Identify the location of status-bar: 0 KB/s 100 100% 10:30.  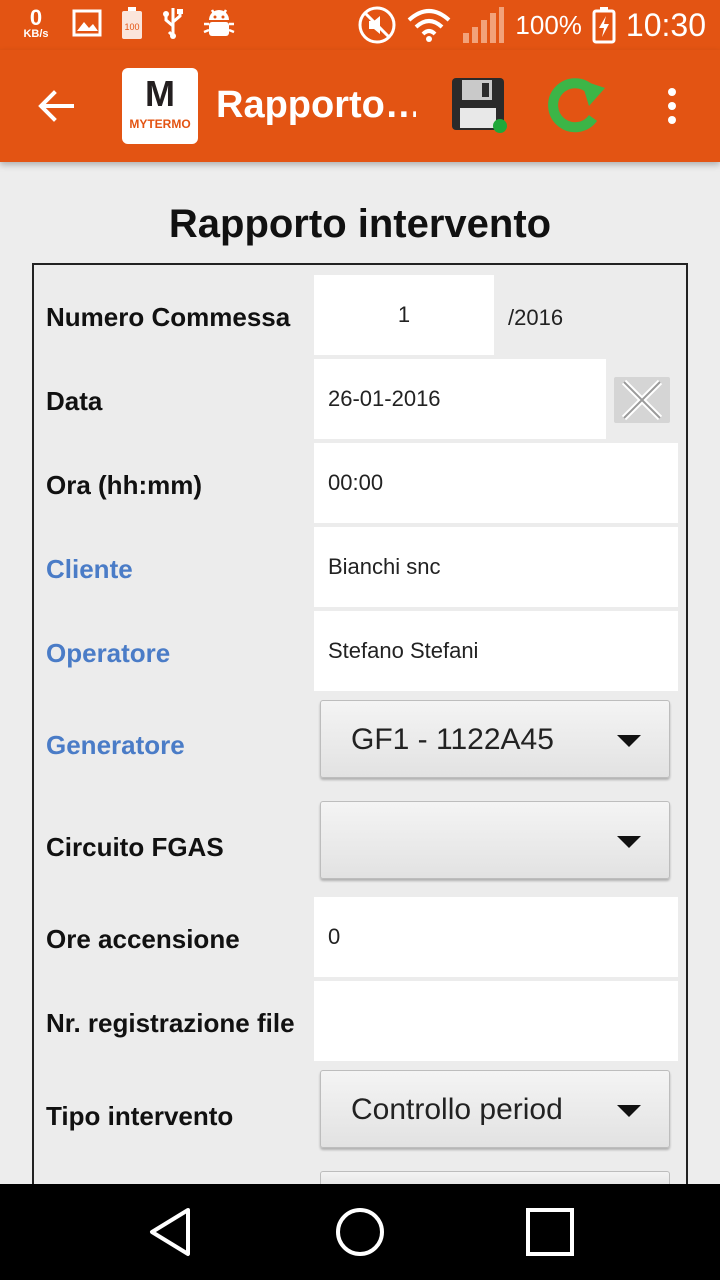
(360, 25).